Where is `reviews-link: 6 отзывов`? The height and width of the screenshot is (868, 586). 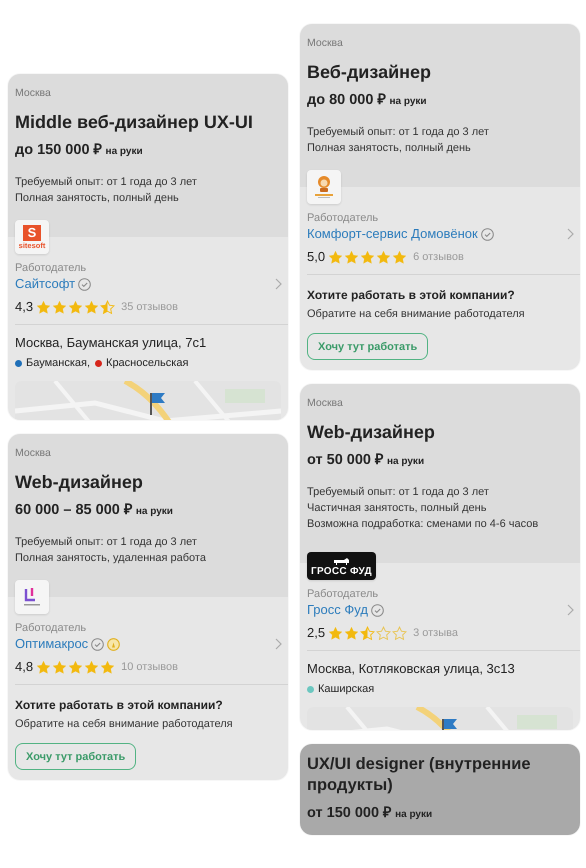 reviews-link: 6 отзывов is located at coordinates (438, 257).